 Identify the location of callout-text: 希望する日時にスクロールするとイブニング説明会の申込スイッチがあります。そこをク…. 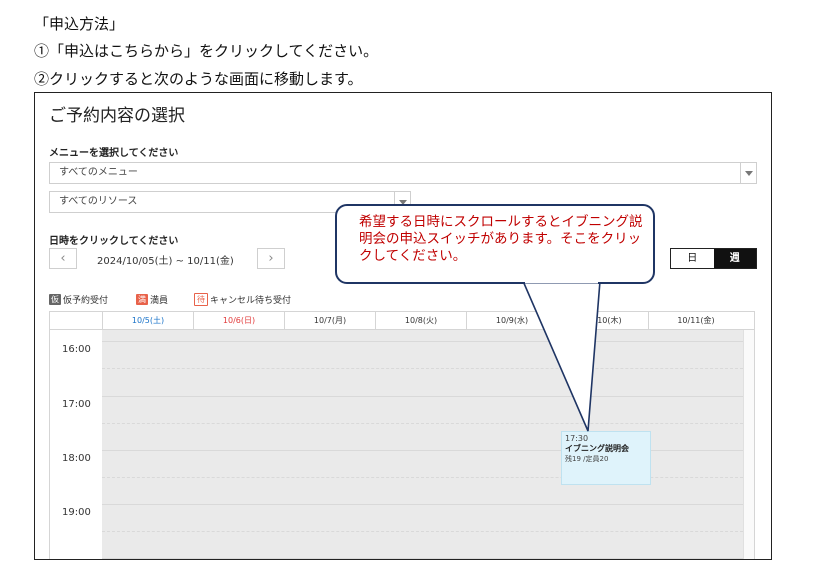
(501, 239).